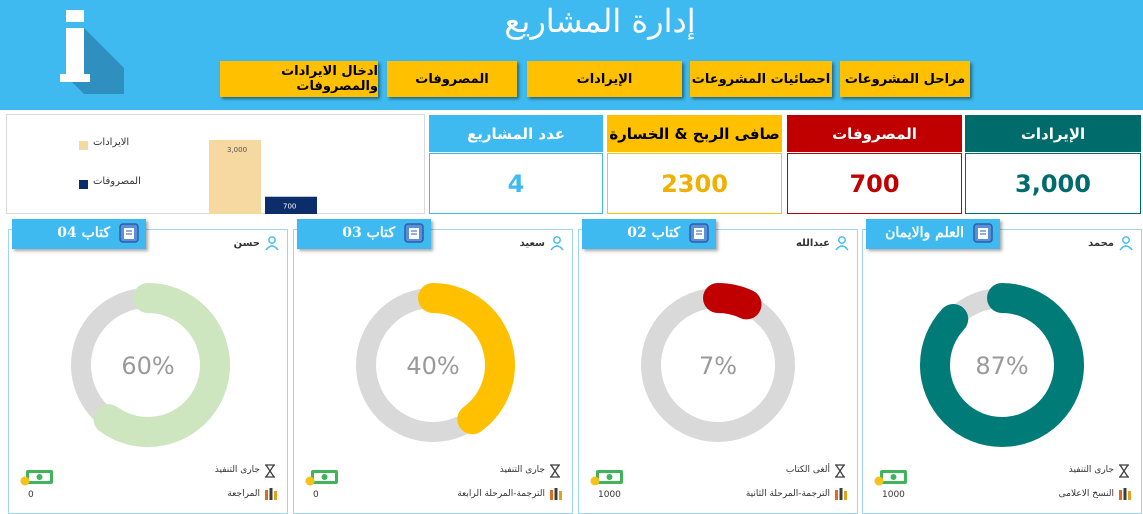 The height and width of the screenshot is (514, 1143). I want to click on project-owner: حسن, so click(246, 243).